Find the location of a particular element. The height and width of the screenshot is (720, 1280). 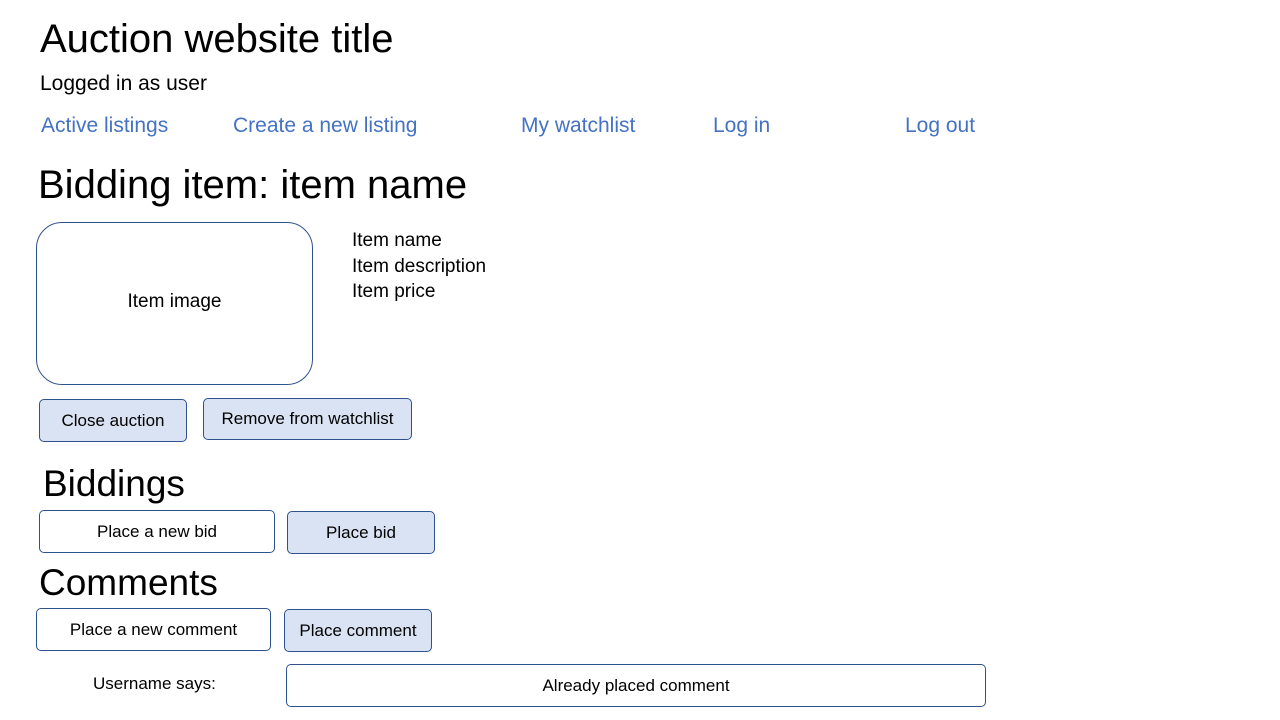

new-bid-input is located at coordinates (157, 531).